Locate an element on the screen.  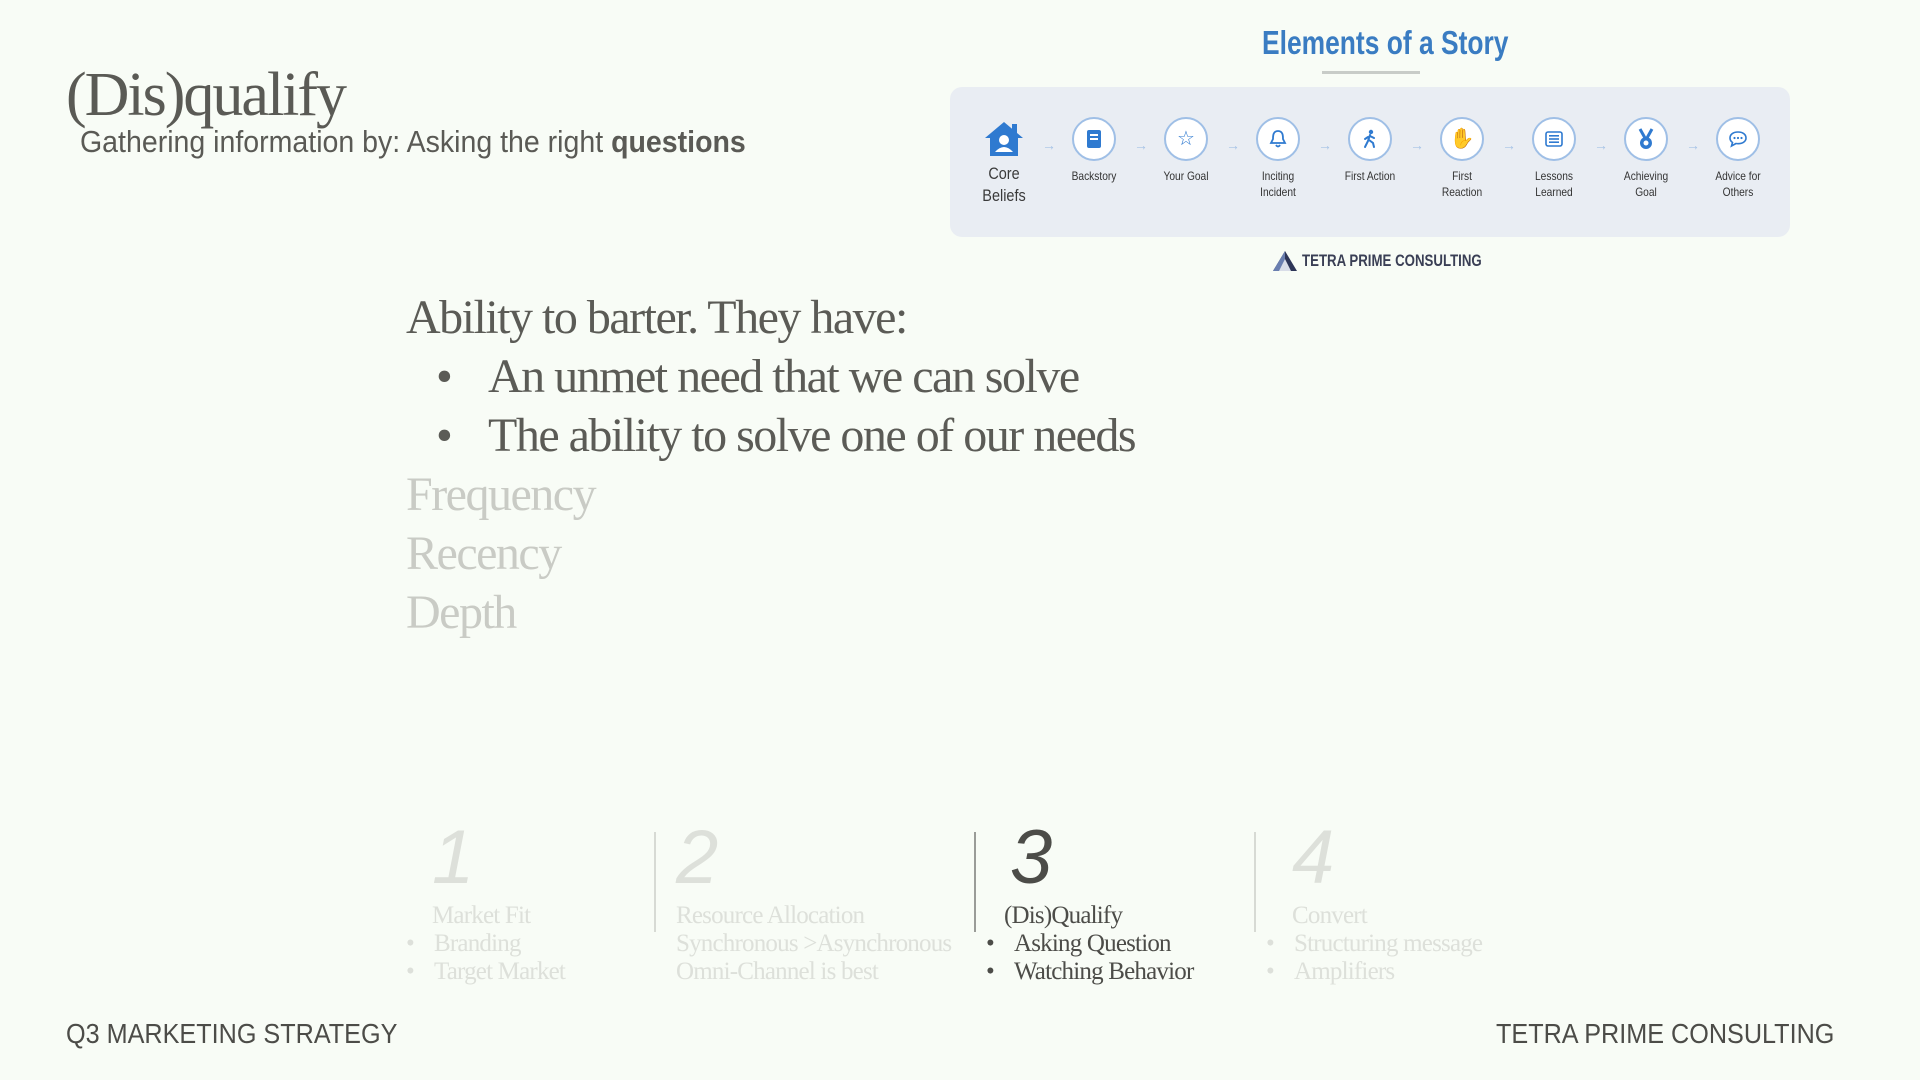
story-title: Elements of a Story is located at coordinates (1385, 42).